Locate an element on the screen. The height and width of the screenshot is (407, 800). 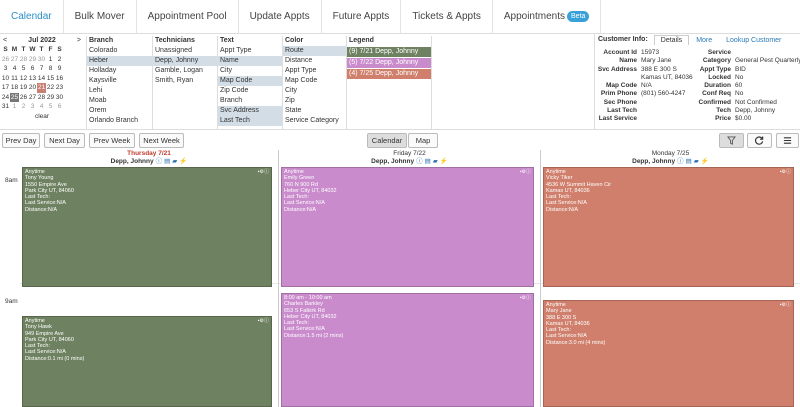
calendar-day: 31 is located at coordinates (5, 107).